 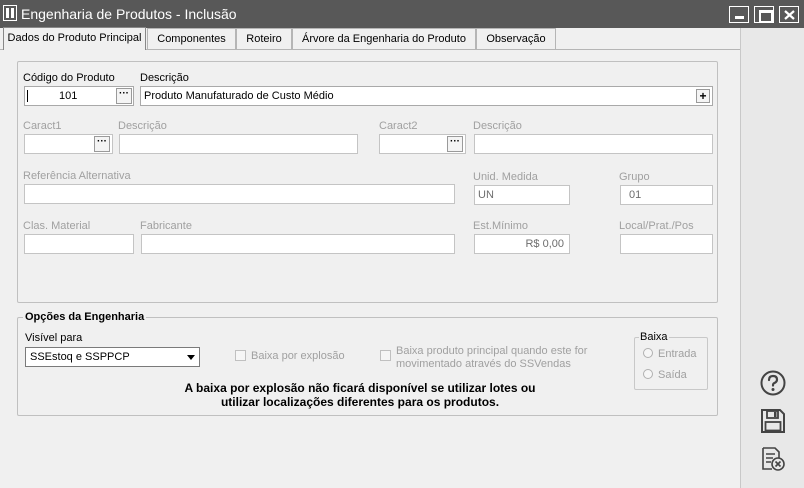 I want to click on fabricante-field, so click(x=298, y=244).